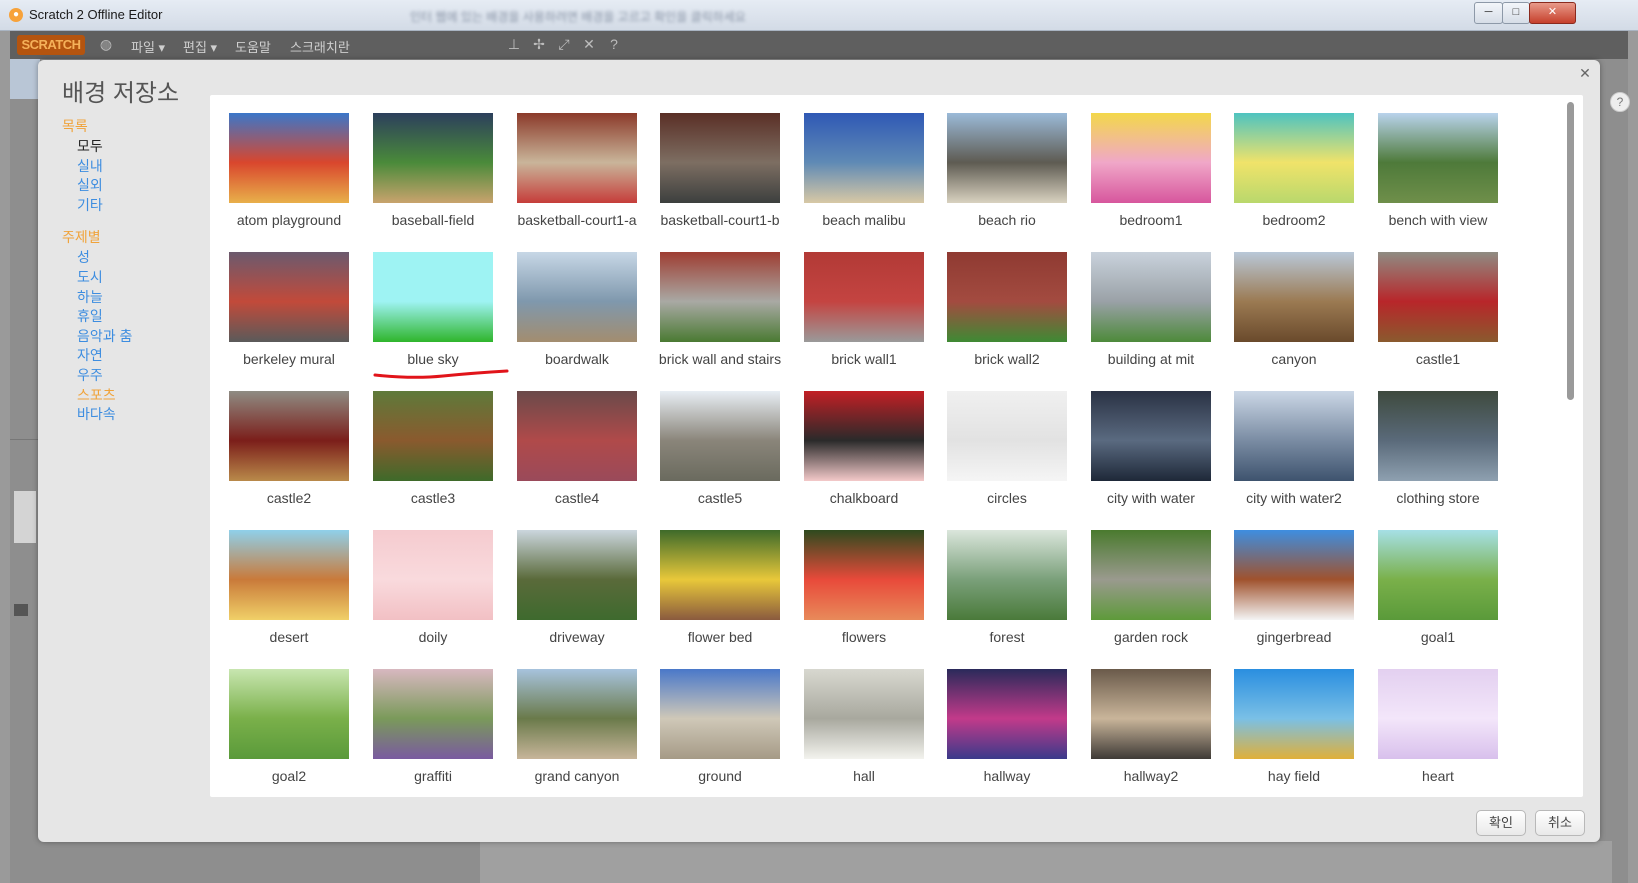 This screenshot has width=1638, height=883. I want to click on globe-icon: ◍, so click(106, 44).